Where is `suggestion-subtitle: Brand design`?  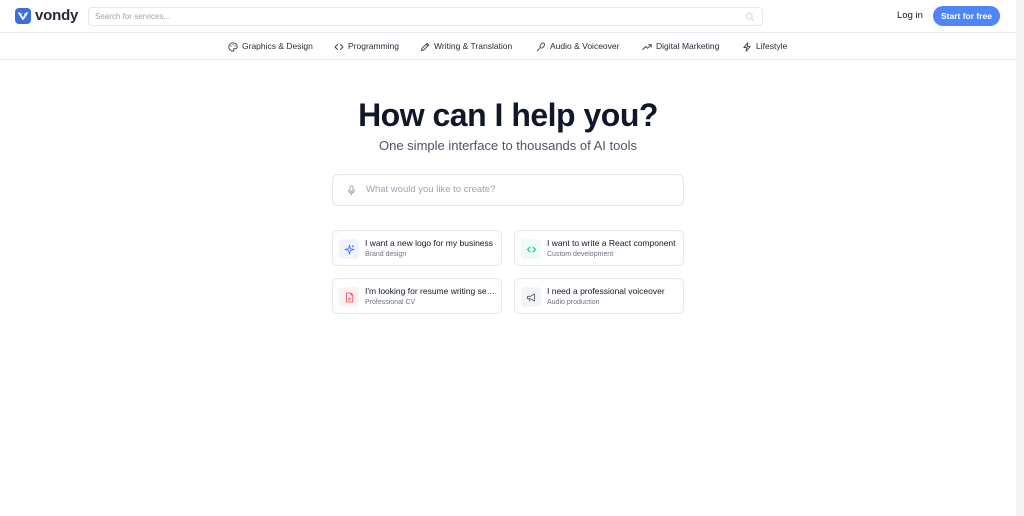 suggestion-subtitle: Brand design is located at coordinates (386, 254).